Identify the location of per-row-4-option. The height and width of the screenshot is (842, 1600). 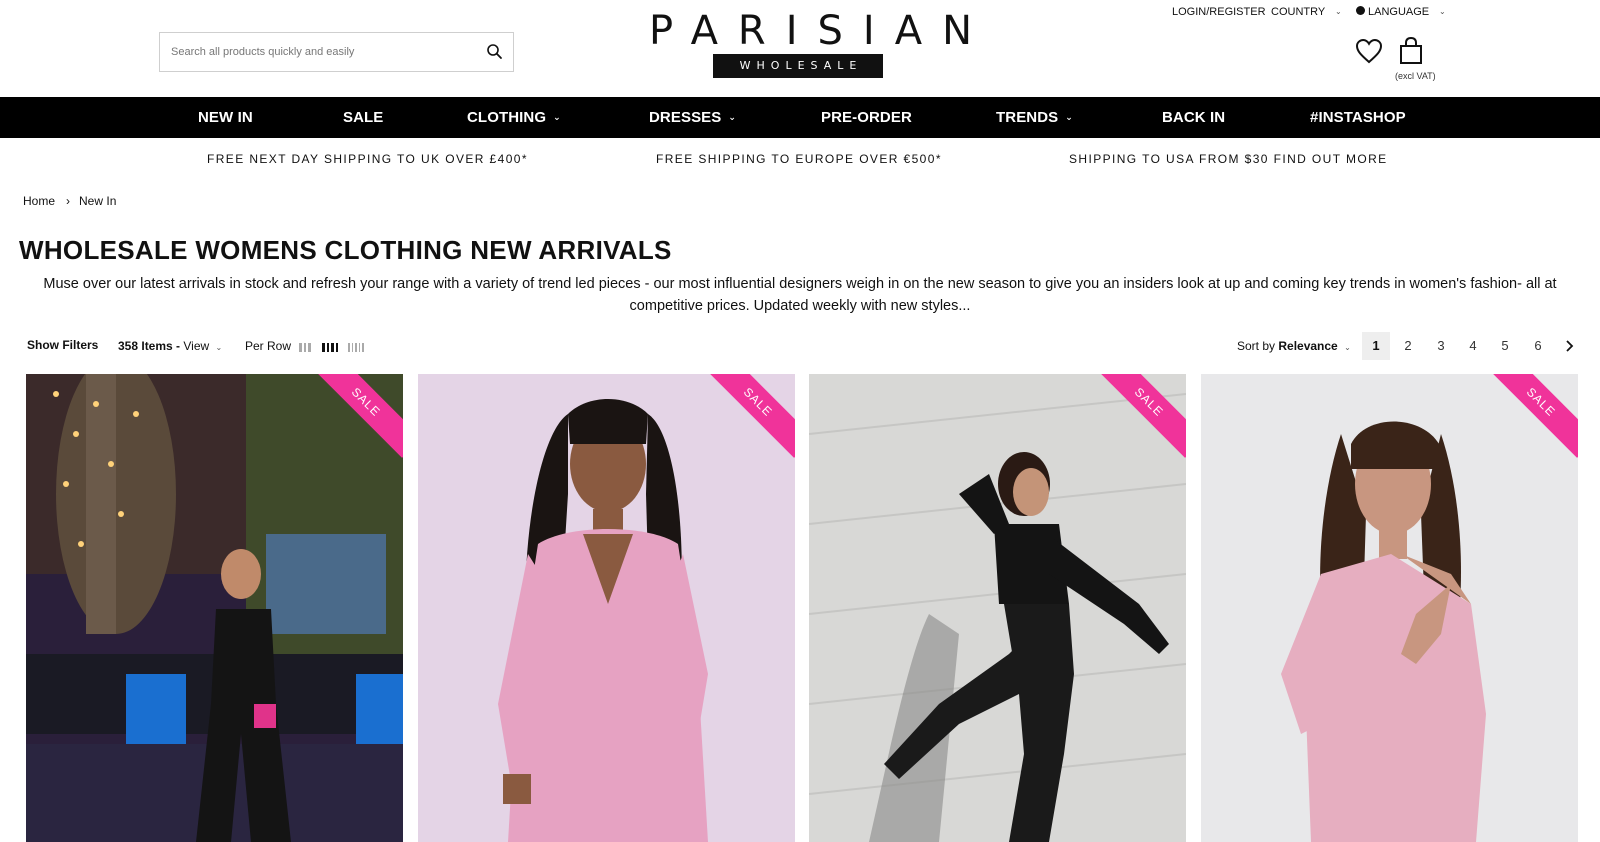
(330, 347).